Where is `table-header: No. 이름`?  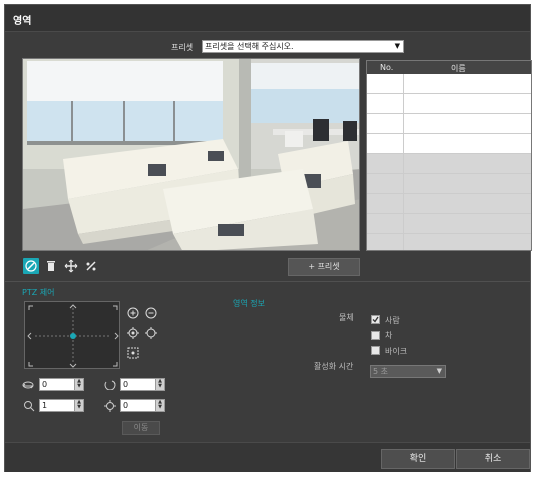 table-header: No. 이름 is located at coordinates (449, 67).